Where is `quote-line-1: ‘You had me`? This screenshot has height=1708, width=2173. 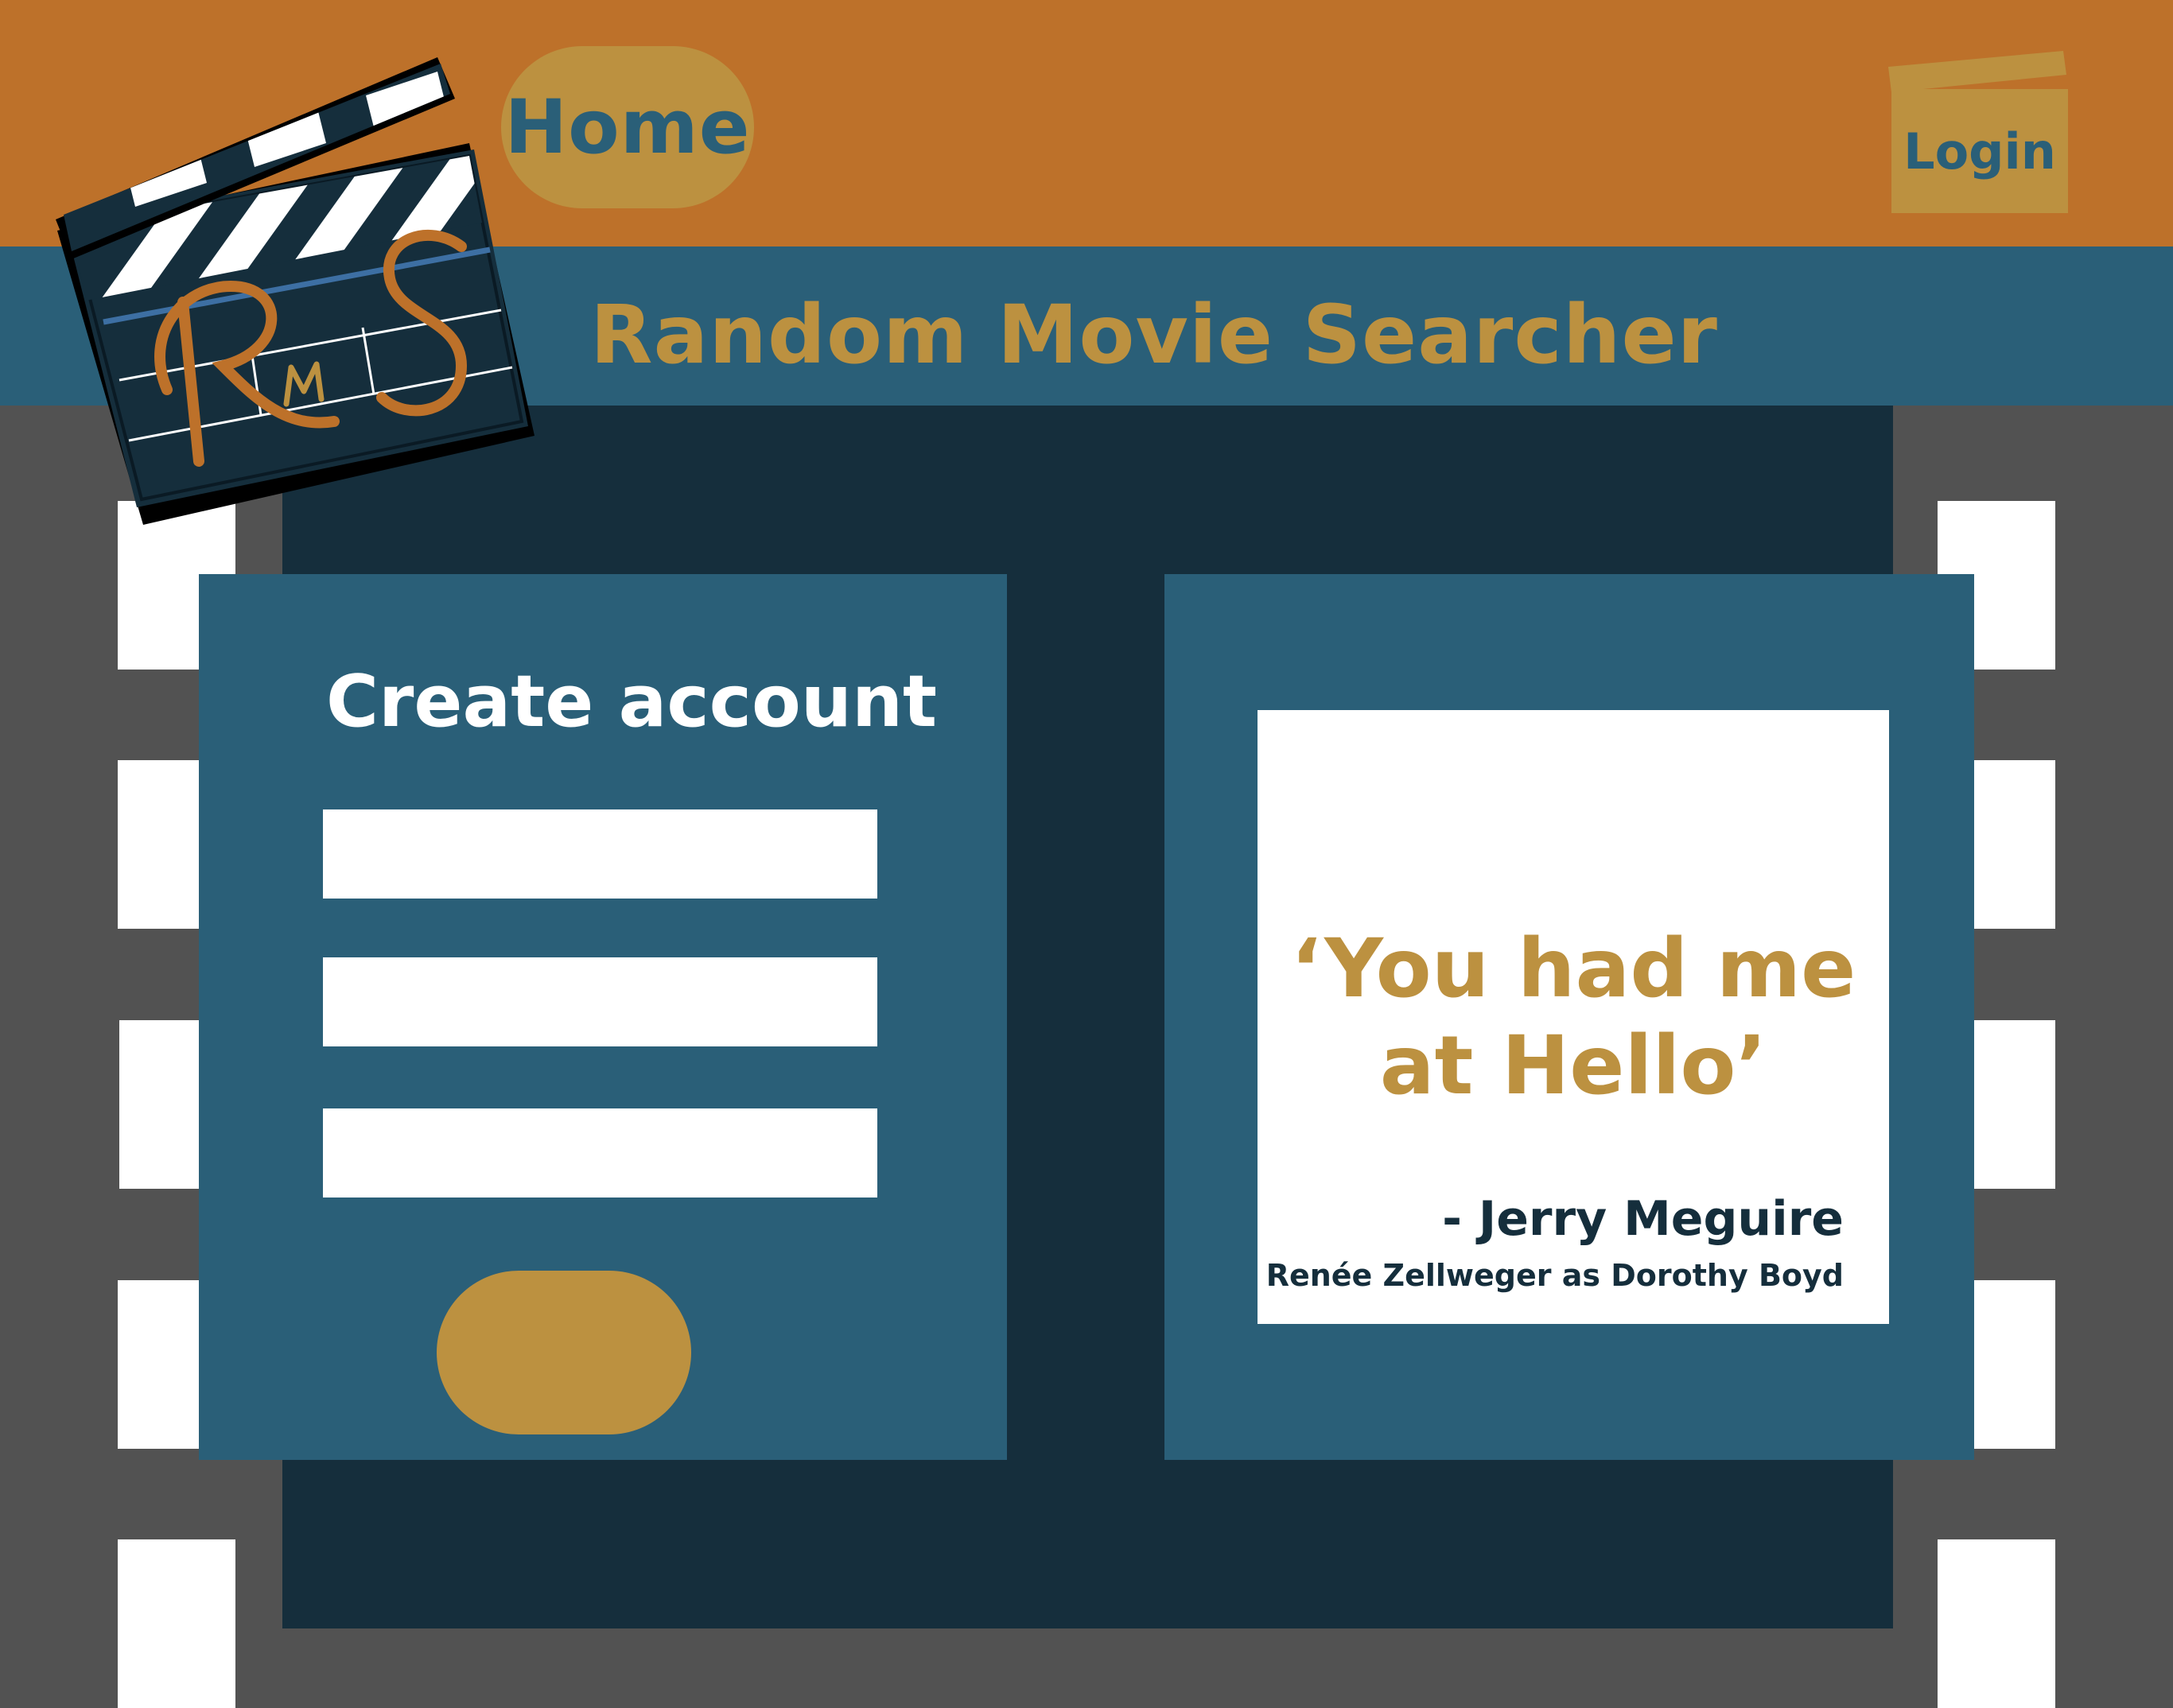 quote-line-1: ‘You had me is located at coordinates (1573, 969).